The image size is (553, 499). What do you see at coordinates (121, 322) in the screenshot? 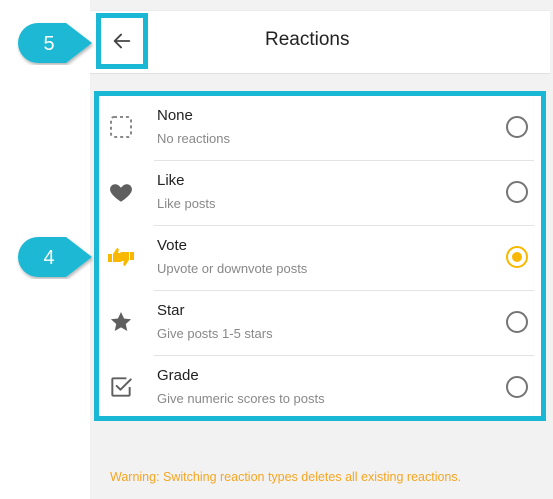
I see `star-icon` at bounding box center [121, 322].